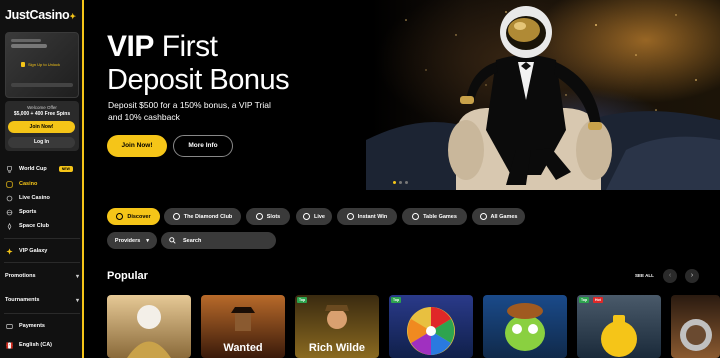  I want to click on cherry-icon, so click(9, 184).